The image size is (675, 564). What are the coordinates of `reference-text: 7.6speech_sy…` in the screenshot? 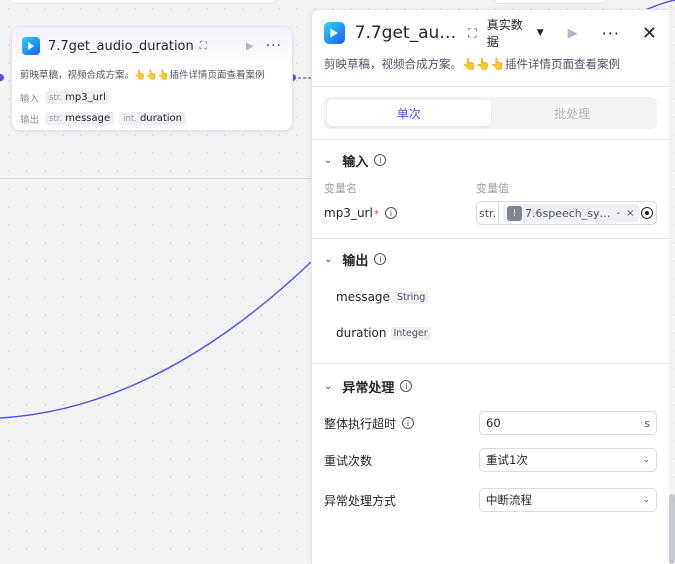 It's located at (568, 213).